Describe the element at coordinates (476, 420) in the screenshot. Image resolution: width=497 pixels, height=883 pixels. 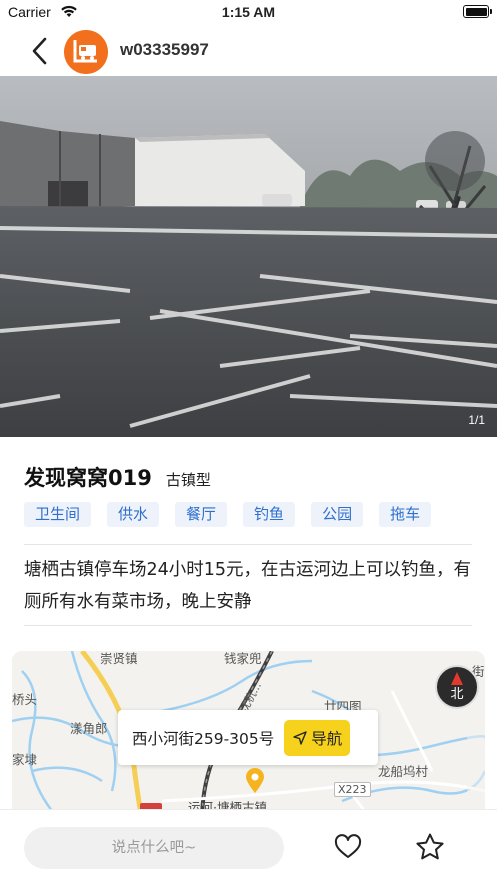
I see `photo-counter: 1/1` at that location.